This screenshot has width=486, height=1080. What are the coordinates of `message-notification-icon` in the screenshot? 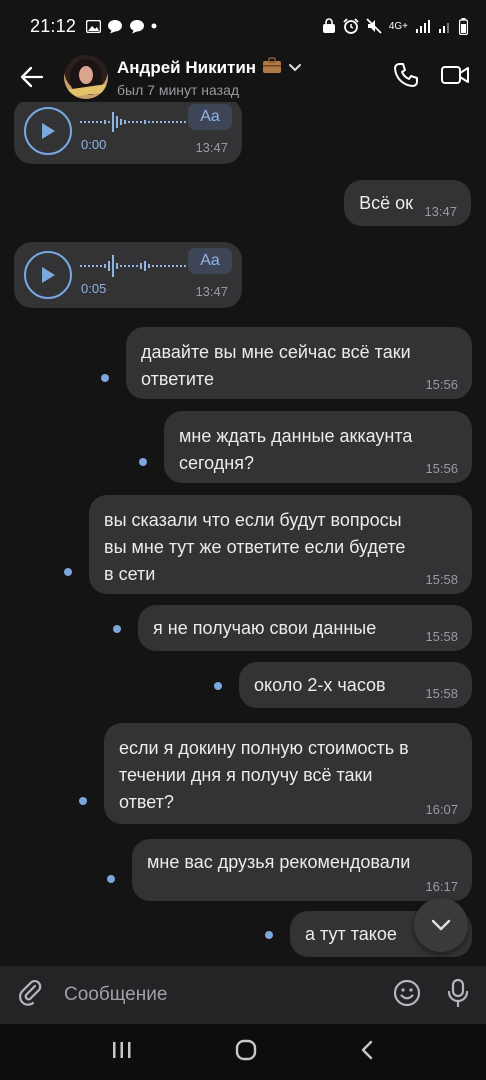 It's located at (137, 26).